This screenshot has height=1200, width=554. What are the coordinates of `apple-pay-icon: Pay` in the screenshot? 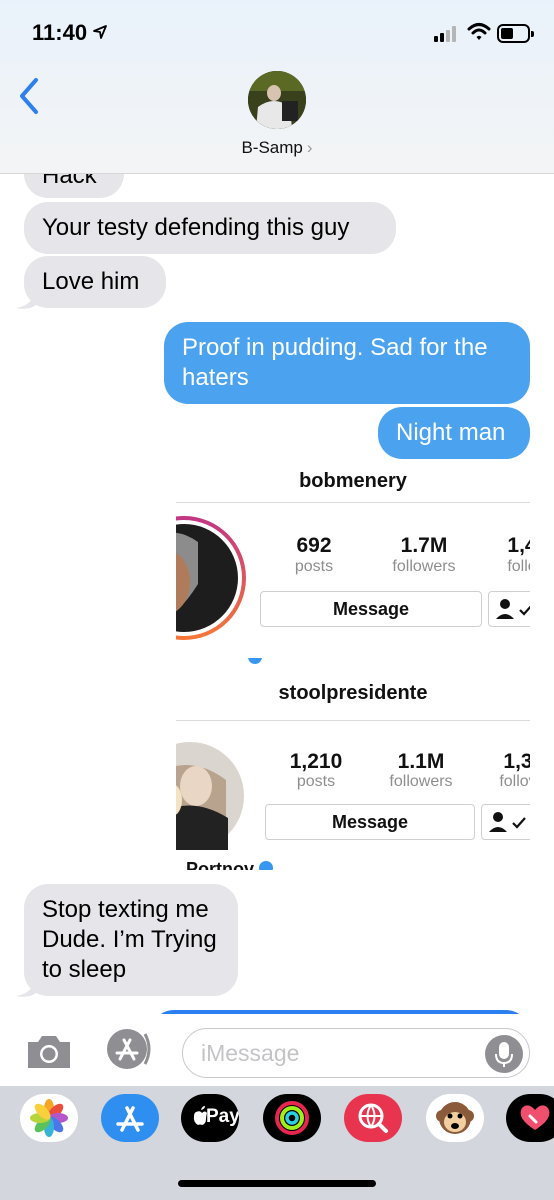 It's located at (210, 1118).